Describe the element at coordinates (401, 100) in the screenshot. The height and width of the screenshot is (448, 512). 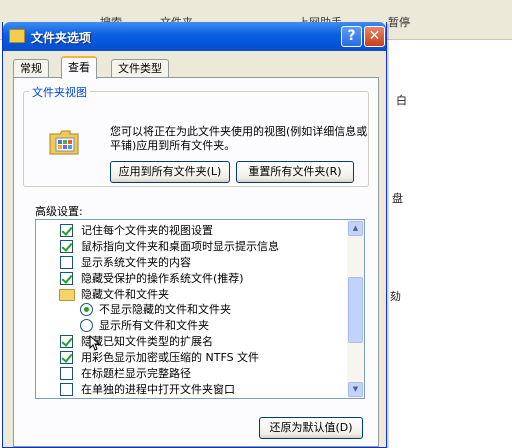
I see `background-text: 白` at that location.